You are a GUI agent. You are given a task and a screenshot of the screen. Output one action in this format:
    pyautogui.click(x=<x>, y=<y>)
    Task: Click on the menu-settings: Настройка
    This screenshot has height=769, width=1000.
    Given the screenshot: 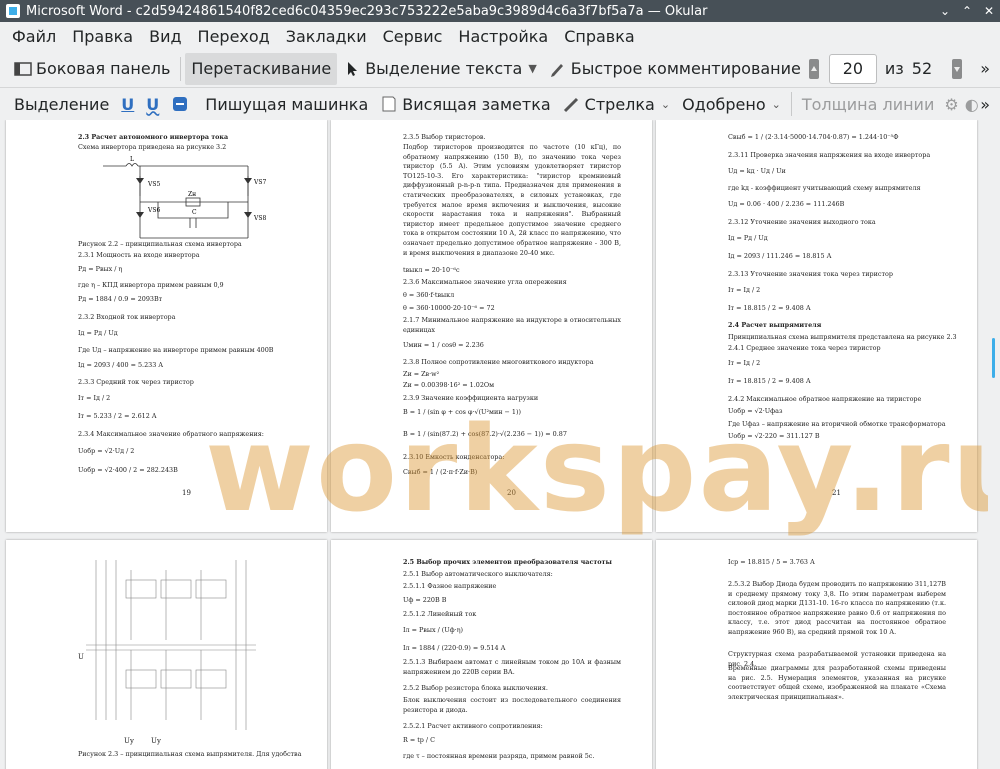 What is the action you would take?
    pyautogui.click(x=503, y=36)
    